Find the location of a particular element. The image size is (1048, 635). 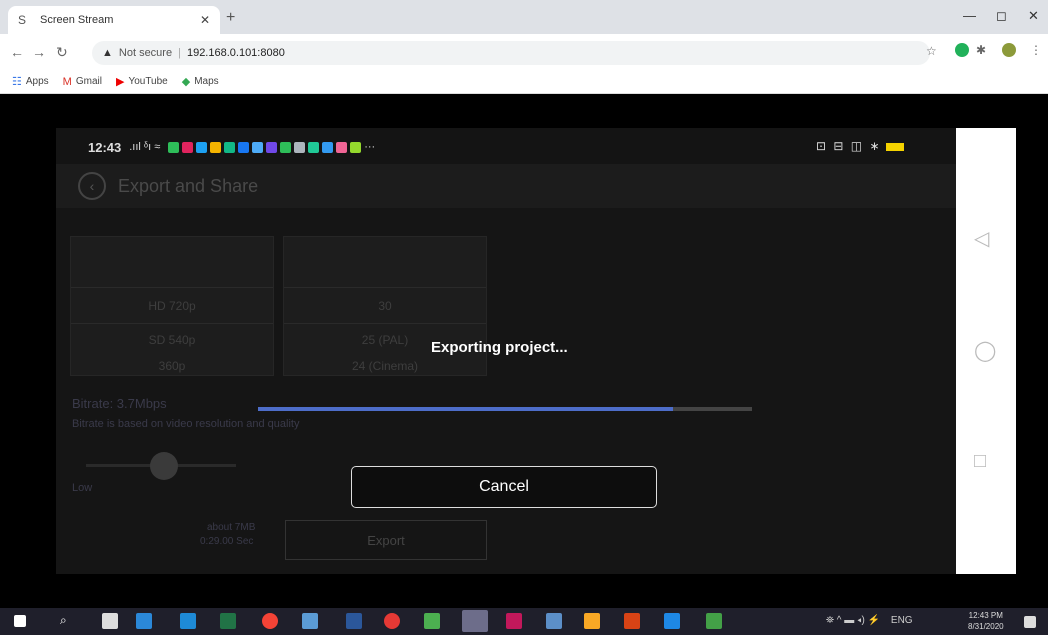

windows-start-icon is located at coordinates (20, 621).